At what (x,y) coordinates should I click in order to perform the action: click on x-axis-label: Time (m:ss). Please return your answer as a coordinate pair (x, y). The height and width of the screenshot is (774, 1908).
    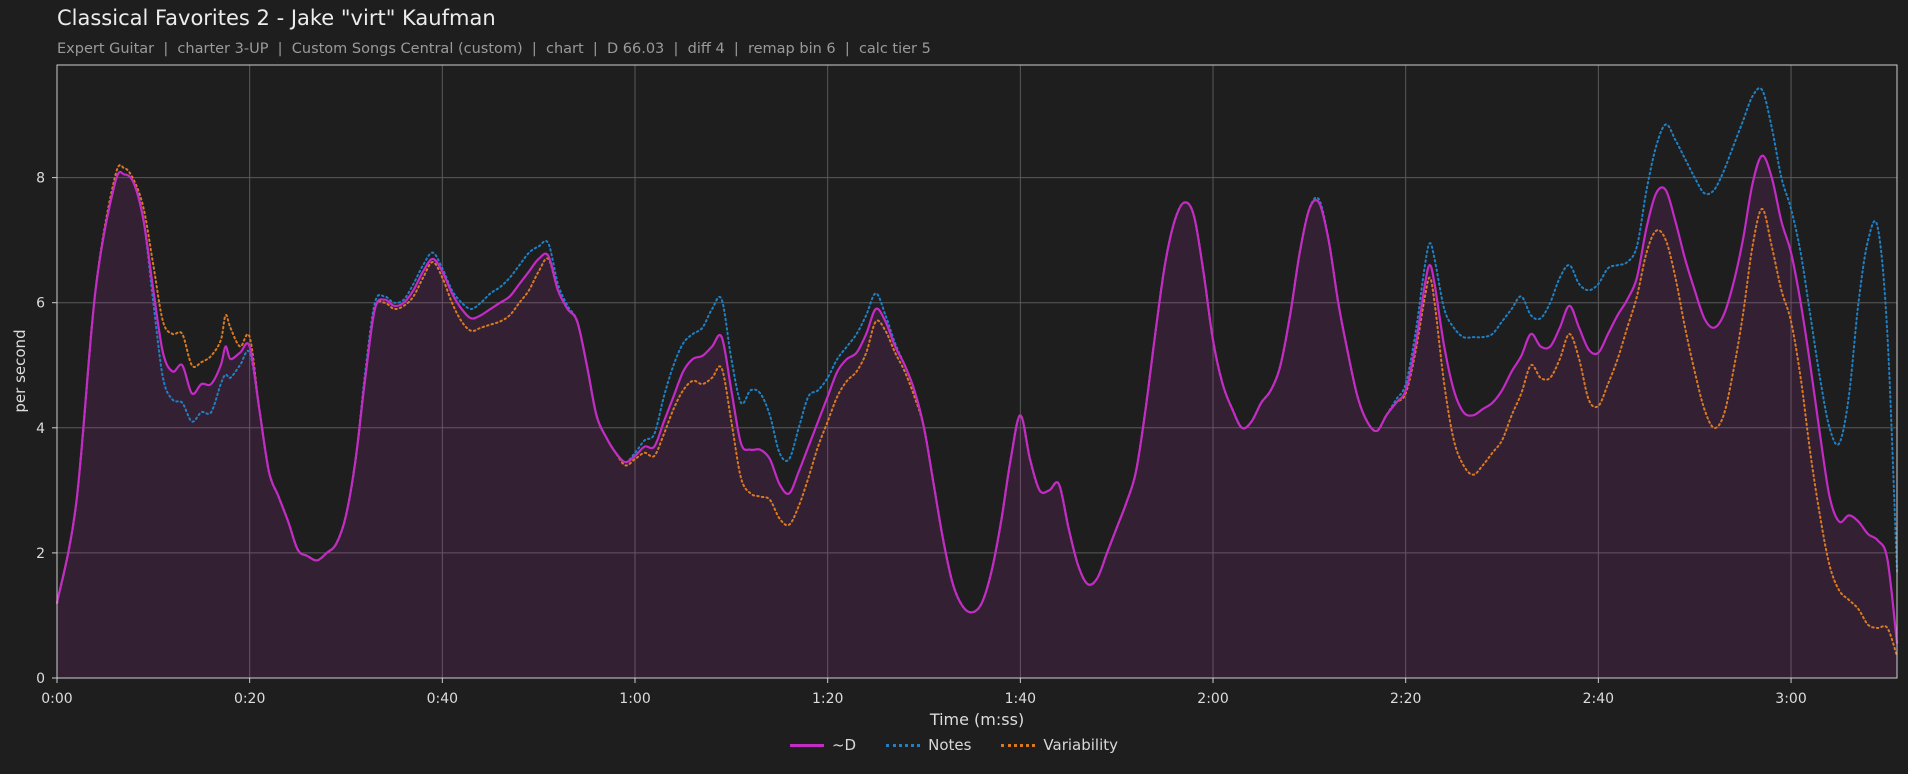
    Looking at the image, I should click on (976, 719).